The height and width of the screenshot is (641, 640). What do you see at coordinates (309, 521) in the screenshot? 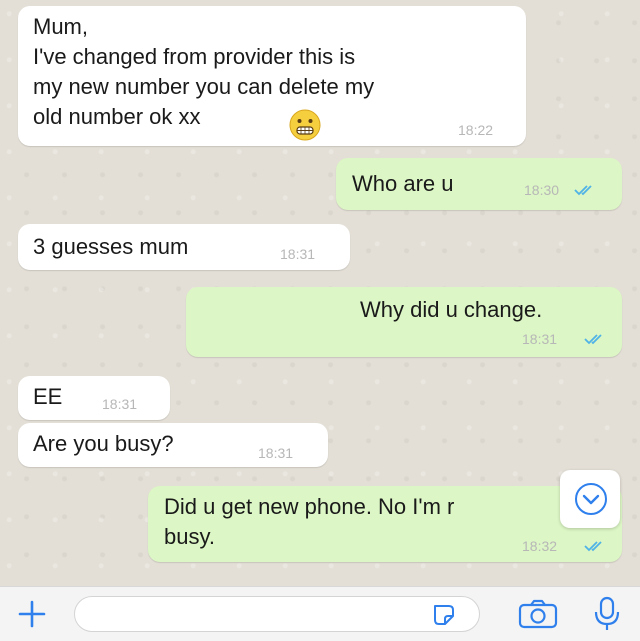
I see `message-text: Did u get new phone. No I'm r busy.` at bounding box center [309, 521].